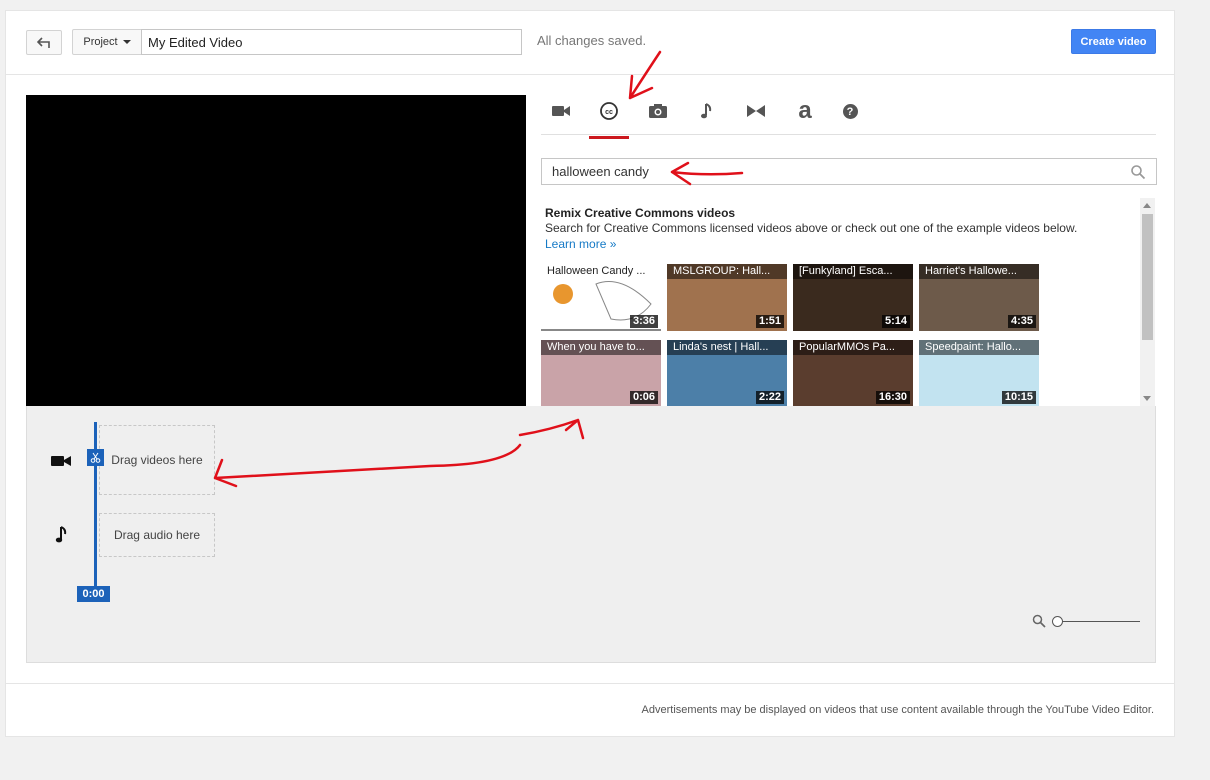 The height and width of the screenshot is (780, 1210). I want to click on video-thumbnail: PopularMMOs Pa... 16:30, so click(853, 373).